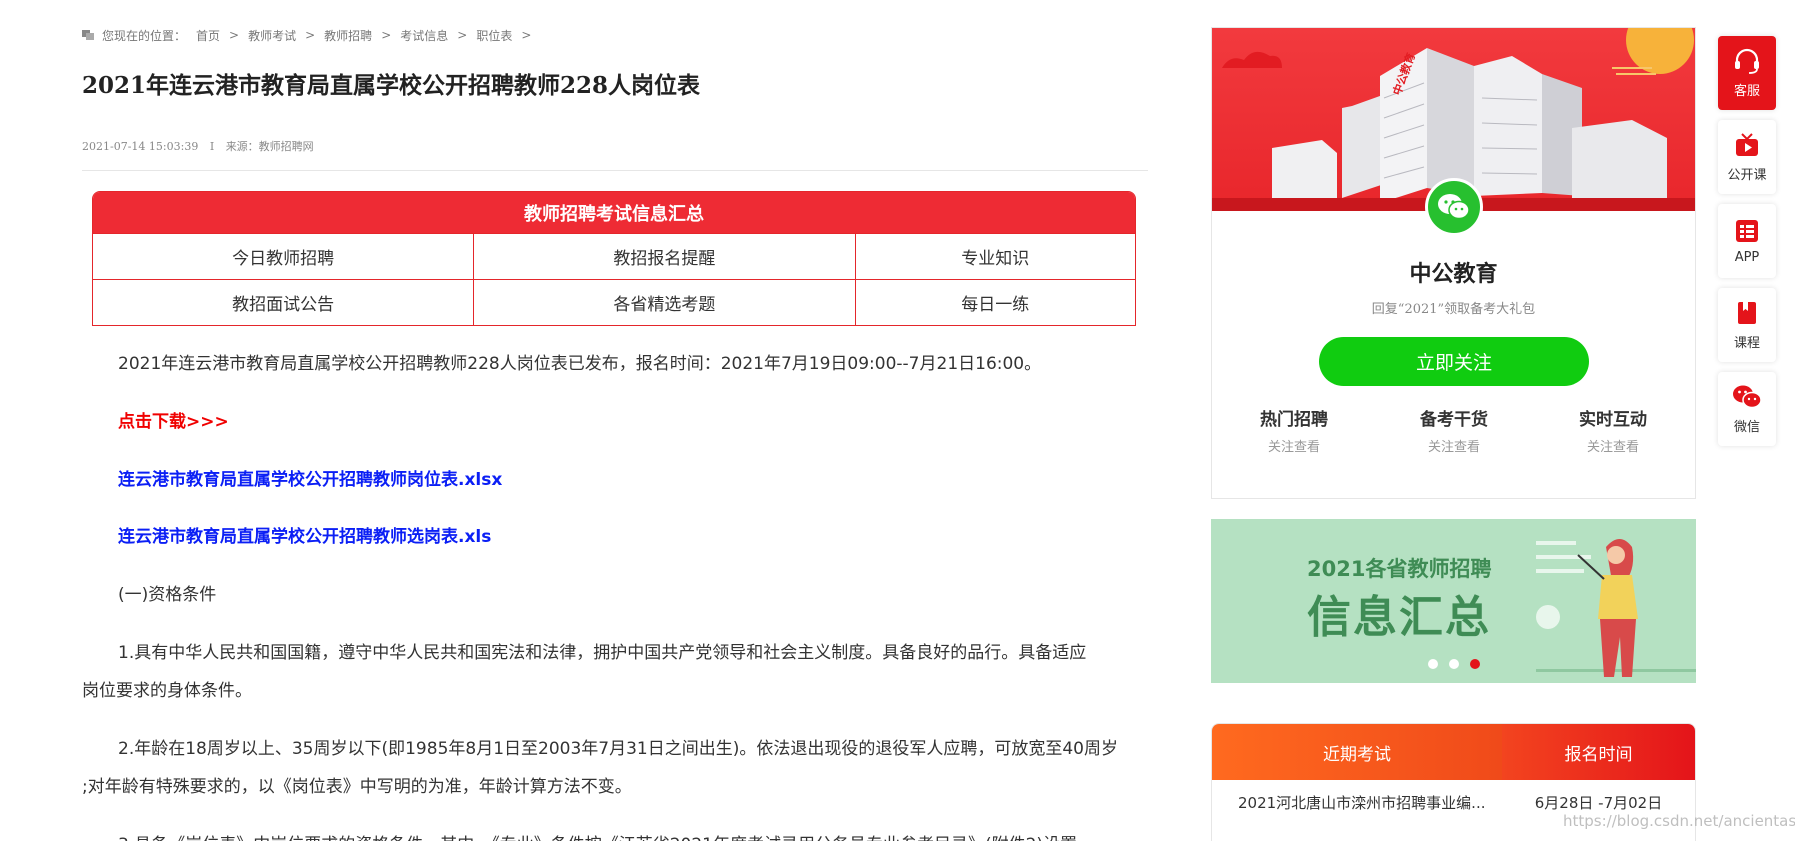 The width and height of the screenshot is (1795, 841). Describe the element at coordinates (357, 787) in the screenshot. I see `item2-line2: ;对年龄有特殊要求的，以《岗位表》中写明的为准，年龄计算方法不变。` at that location.